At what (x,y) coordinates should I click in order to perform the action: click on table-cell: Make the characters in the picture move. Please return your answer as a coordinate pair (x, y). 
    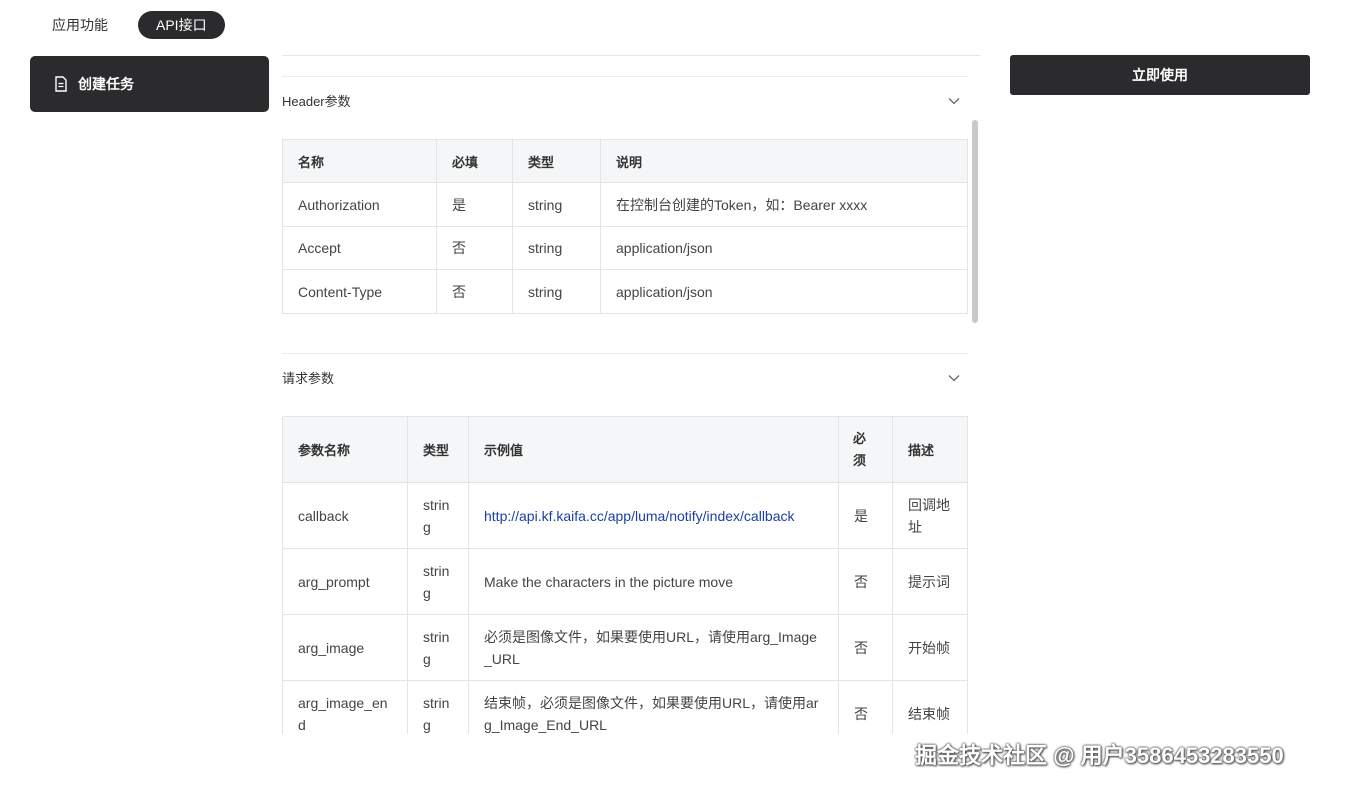
    Looking at the image, I should click on (653, 581).